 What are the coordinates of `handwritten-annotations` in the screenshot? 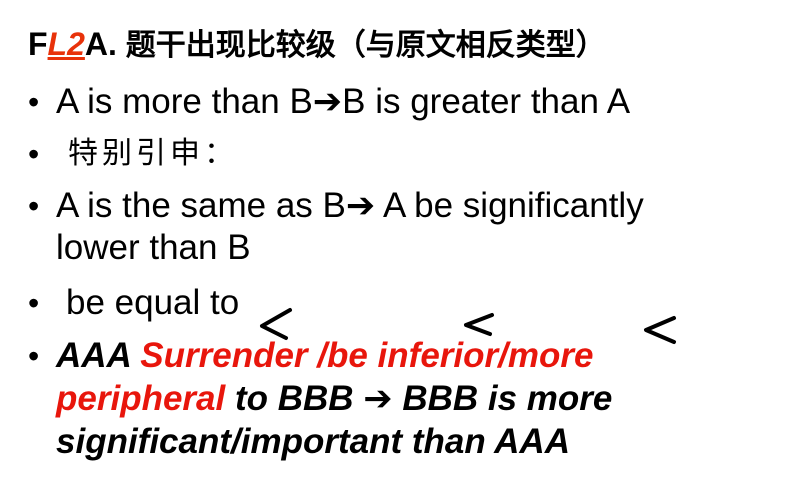 It's located at (468, 326).